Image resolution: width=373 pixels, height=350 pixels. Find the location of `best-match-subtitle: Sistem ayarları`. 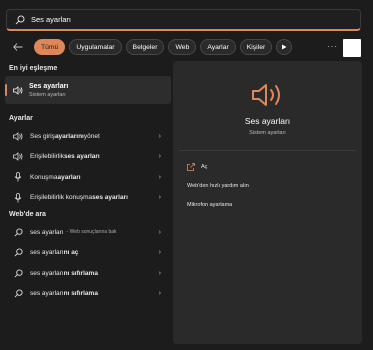

best-match-subtitle: Sistem ayarları is located at coordinates (47, 94).